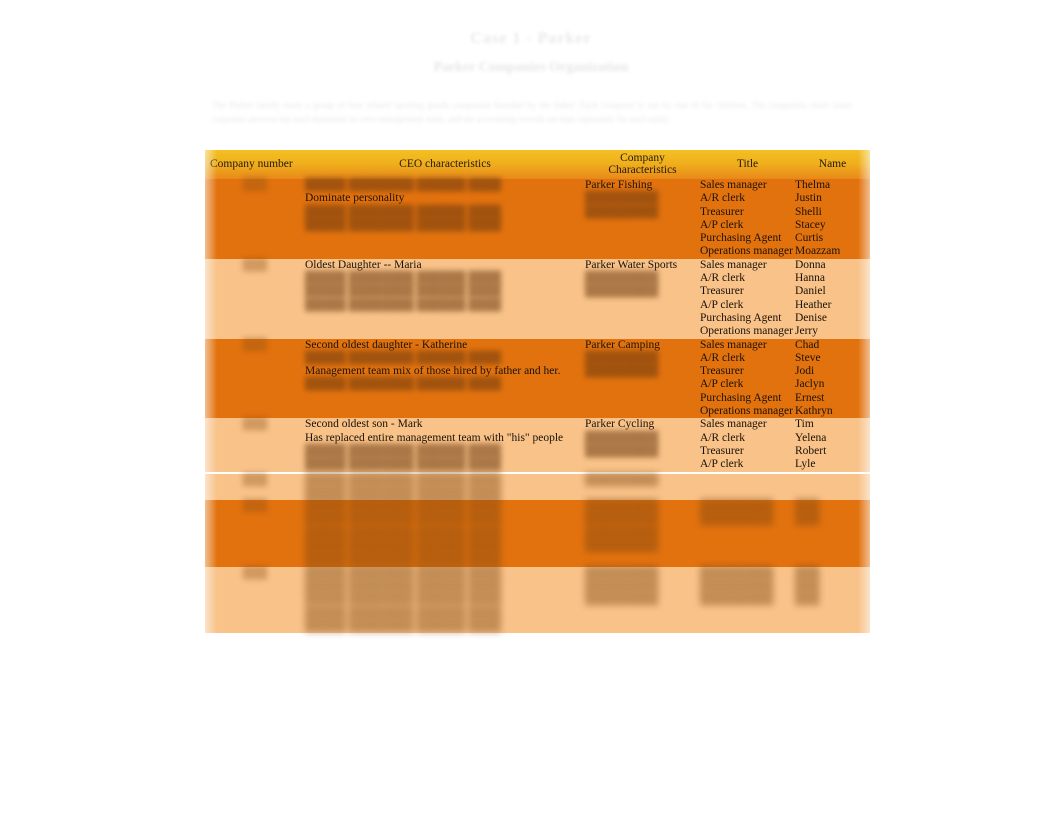  What do you see at coordinates (531, 38) in the screenshot?
I see `document-title: Case 1 - Parker` at bounding box center [531, 38].